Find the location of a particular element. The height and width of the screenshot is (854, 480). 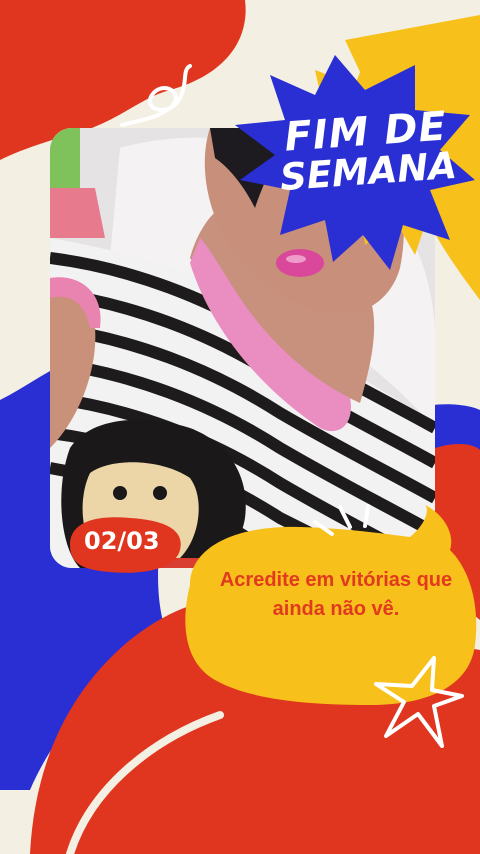

quote-text: Acredite em vitórias que ainda não vê. is located at coordinates (336, 594).